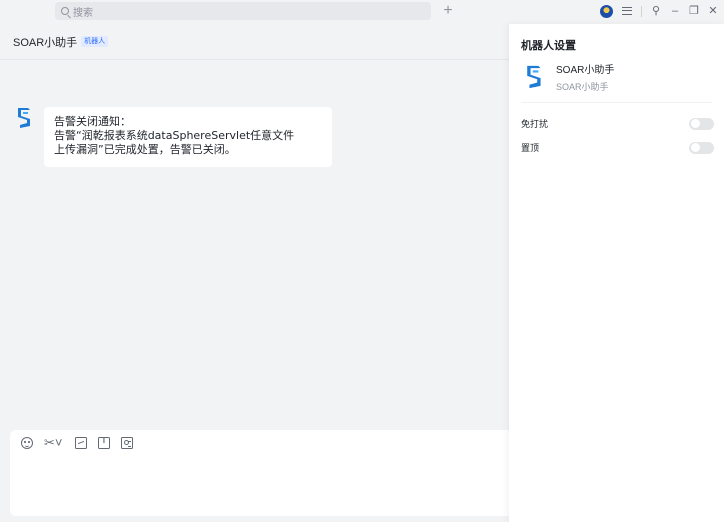 The width and height of the screenshot is (724, 522). Describe the element at coordinates (92, 121) in the screenshot. I see `message-line: 告警关闭通知：` at that location.